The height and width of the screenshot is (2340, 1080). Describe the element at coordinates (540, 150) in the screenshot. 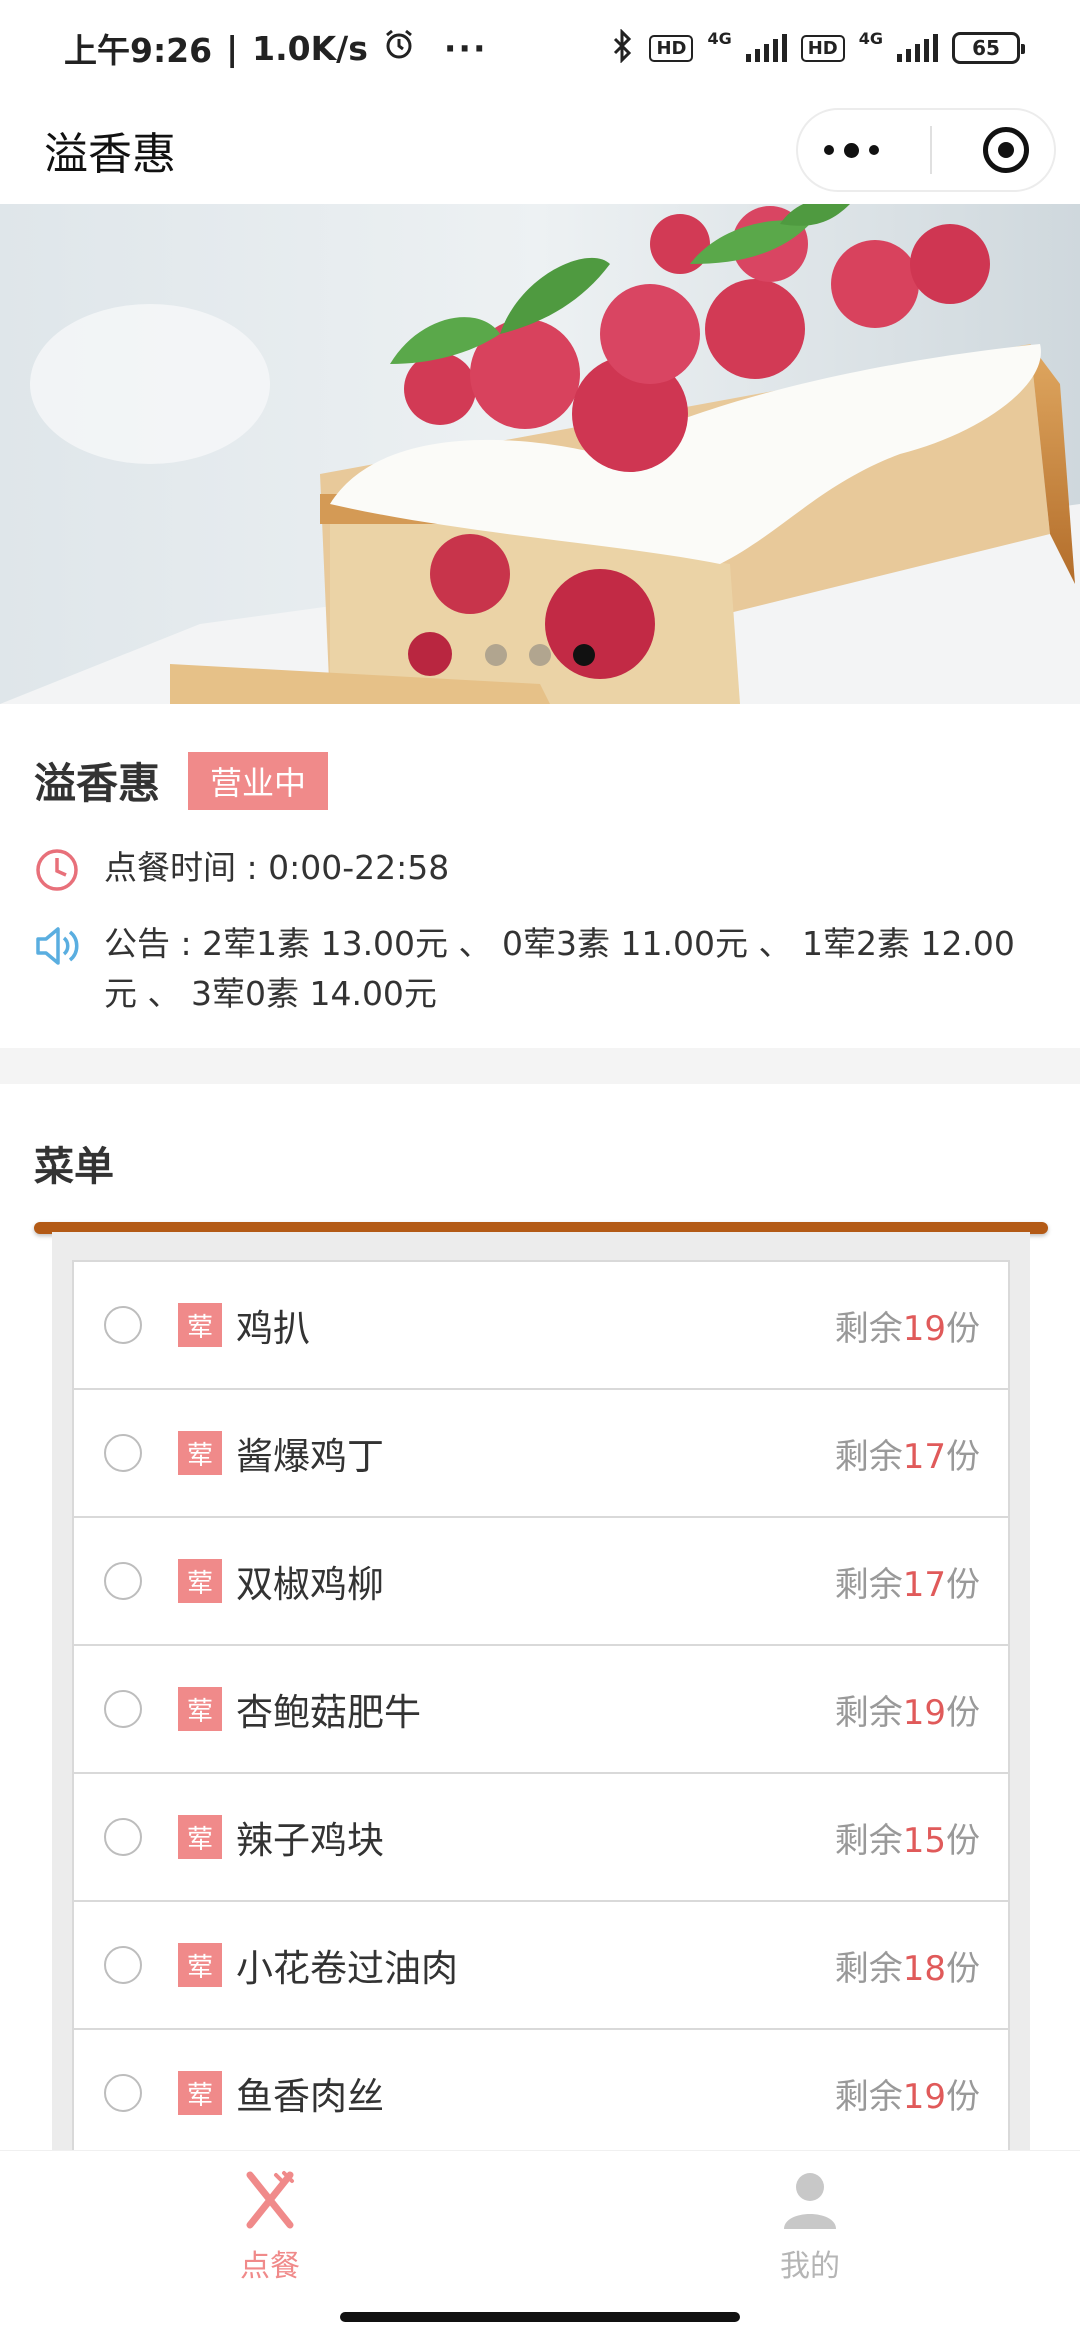

I see `nav-bar: 溢香惠` at that location.